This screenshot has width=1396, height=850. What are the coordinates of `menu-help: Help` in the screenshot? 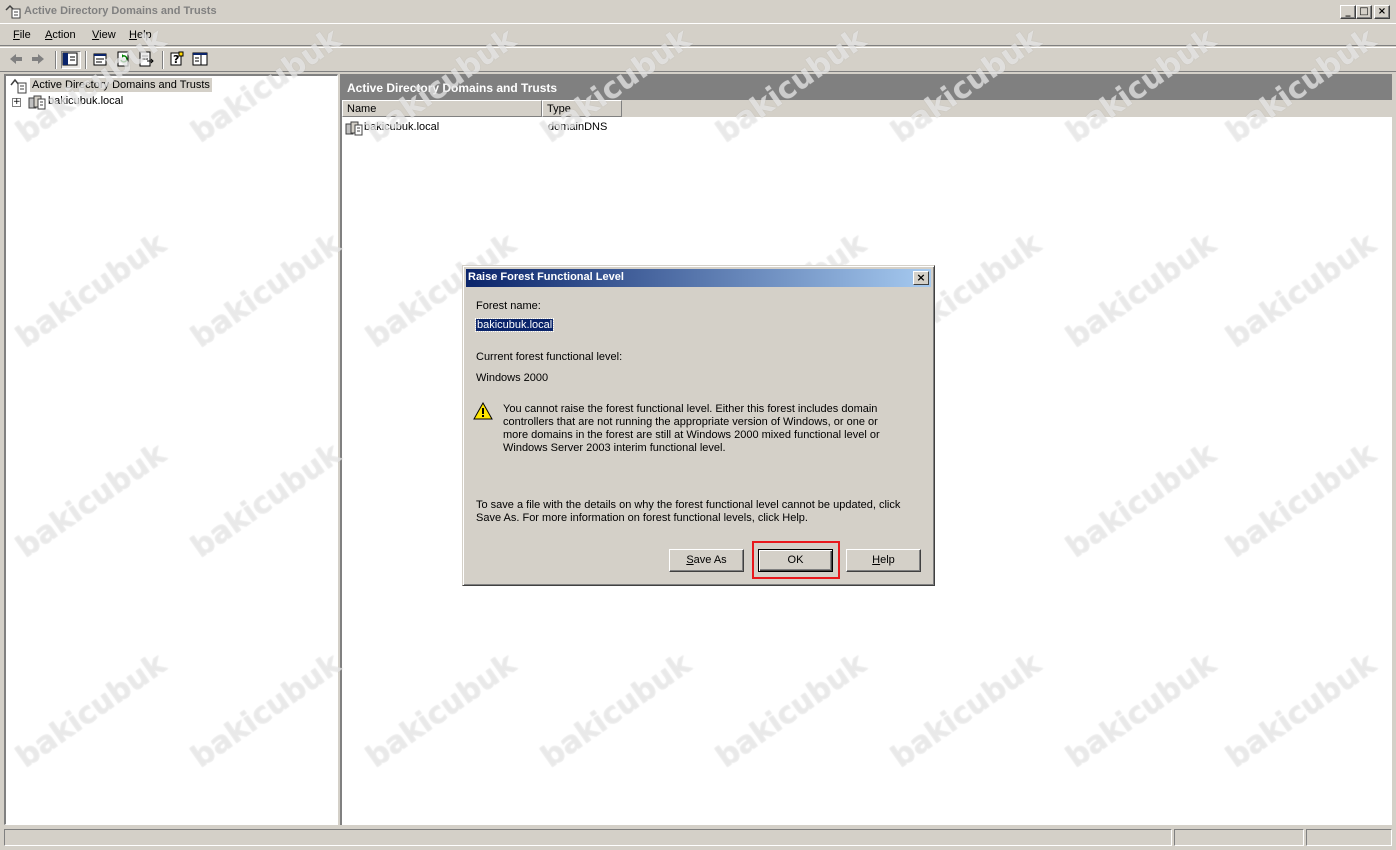 It's located at (140, 35).